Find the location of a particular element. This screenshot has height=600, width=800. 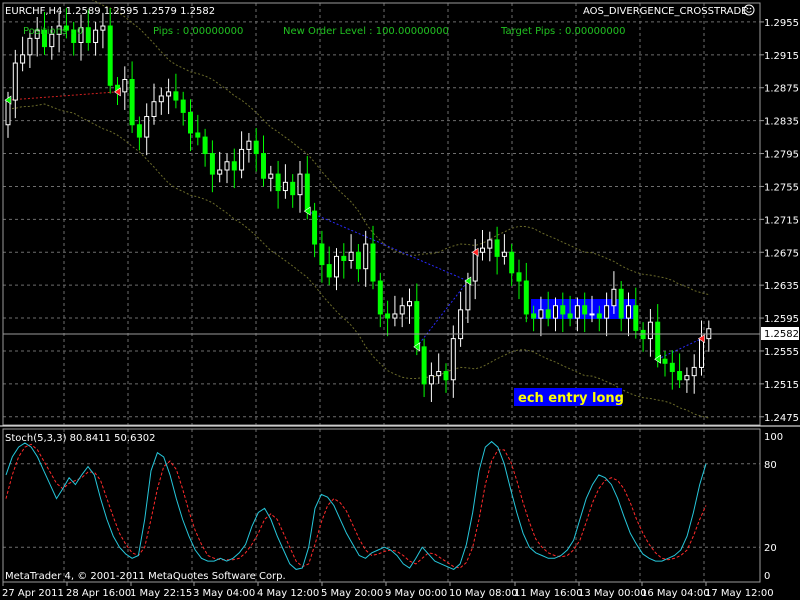

stoch-level-label: 0 is located at coordinates (767, 576).